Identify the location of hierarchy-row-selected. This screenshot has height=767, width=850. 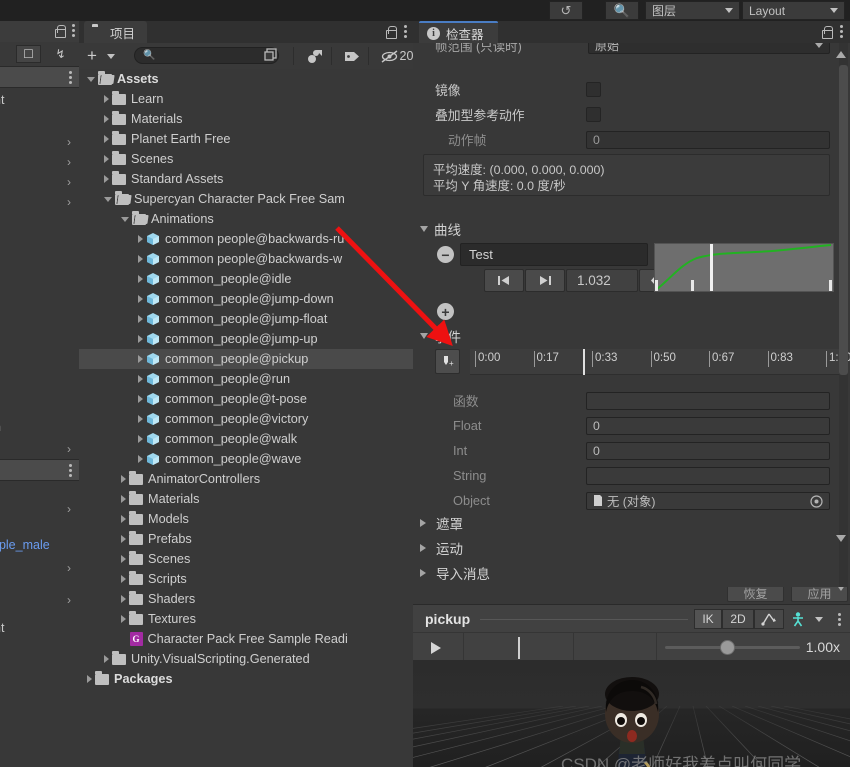
(39, 470).